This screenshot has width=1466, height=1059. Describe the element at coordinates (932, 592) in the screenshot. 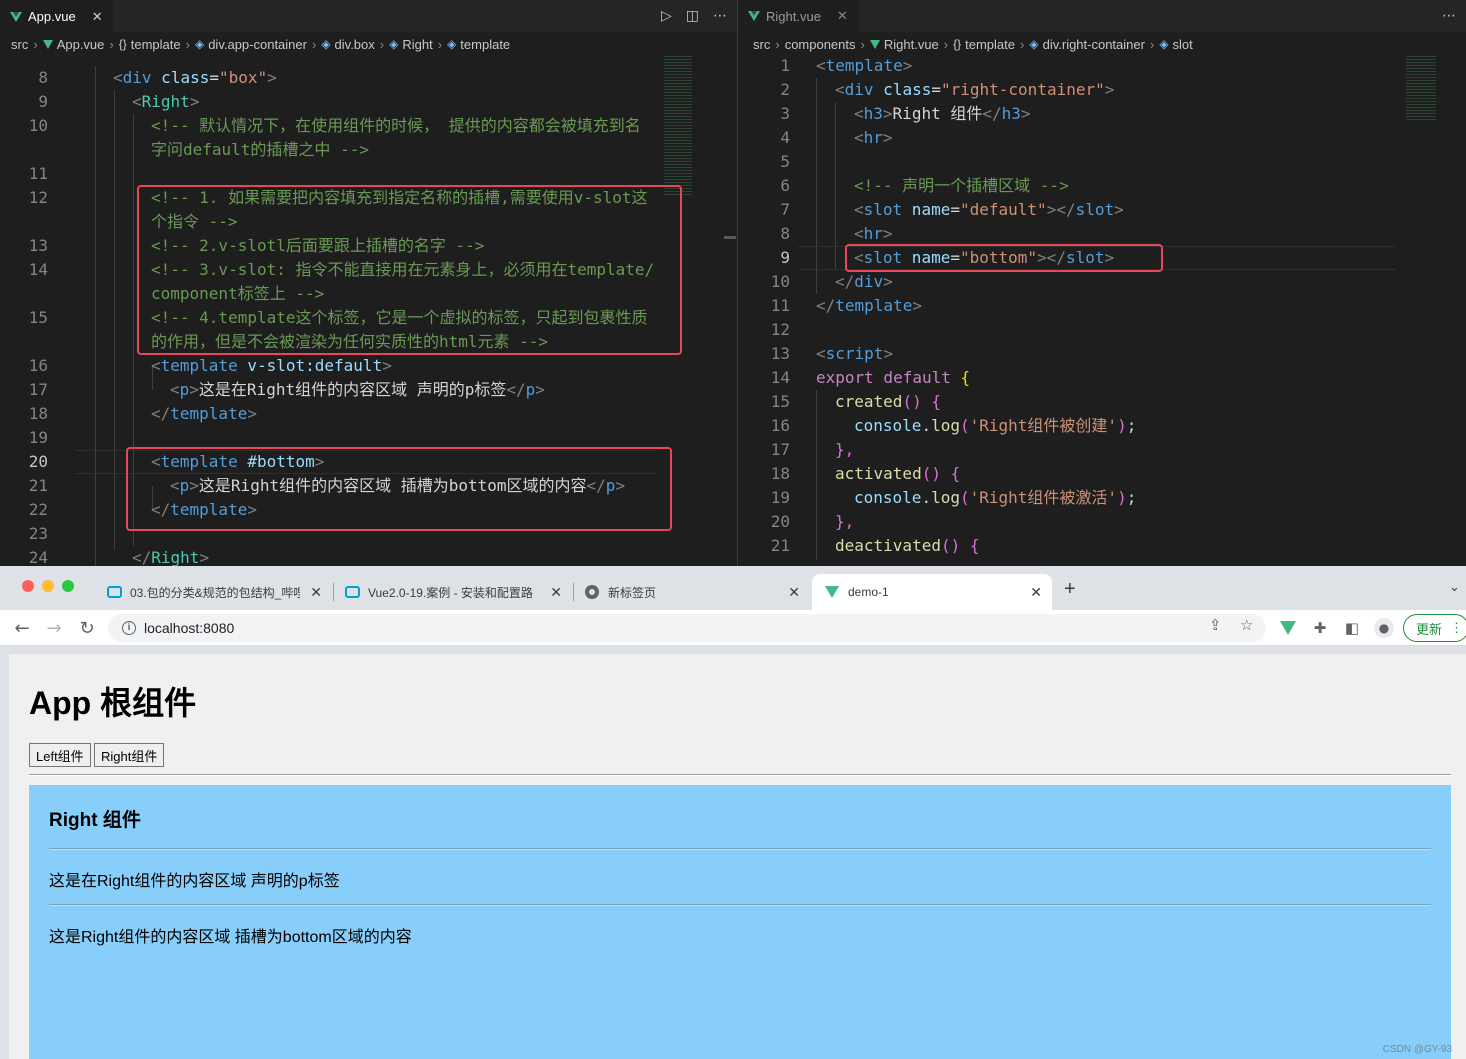

I see `browser-tab-active: demo-1 ✕` at that location.